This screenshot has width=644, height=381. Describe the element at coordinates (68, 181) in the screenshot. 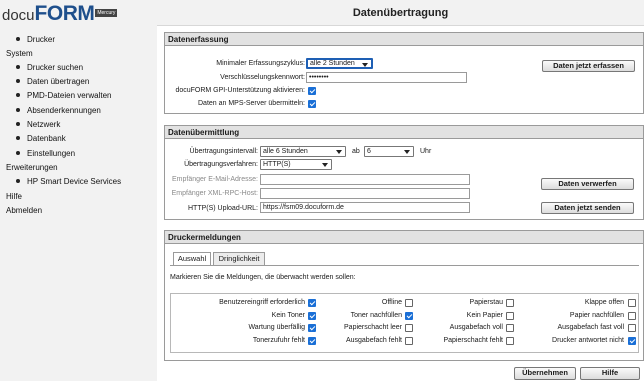

I see `nav-hp-smart-device: HP Smart Device Services` at that location.